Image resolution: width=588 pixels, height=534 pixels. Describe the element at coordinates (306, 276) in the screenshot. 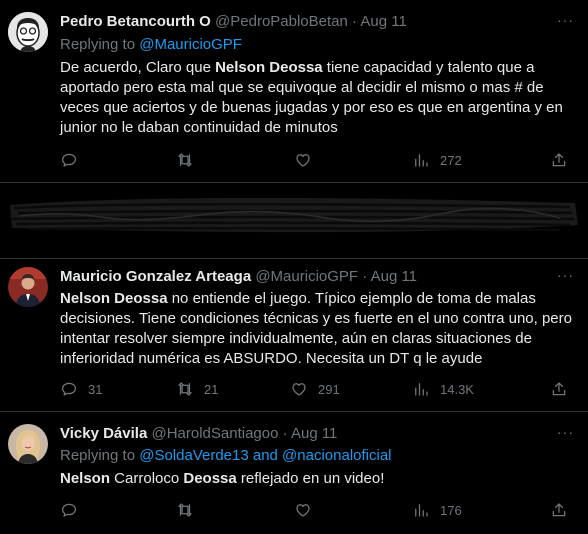

I see `author-handle: @MauricioGPF` at that location.